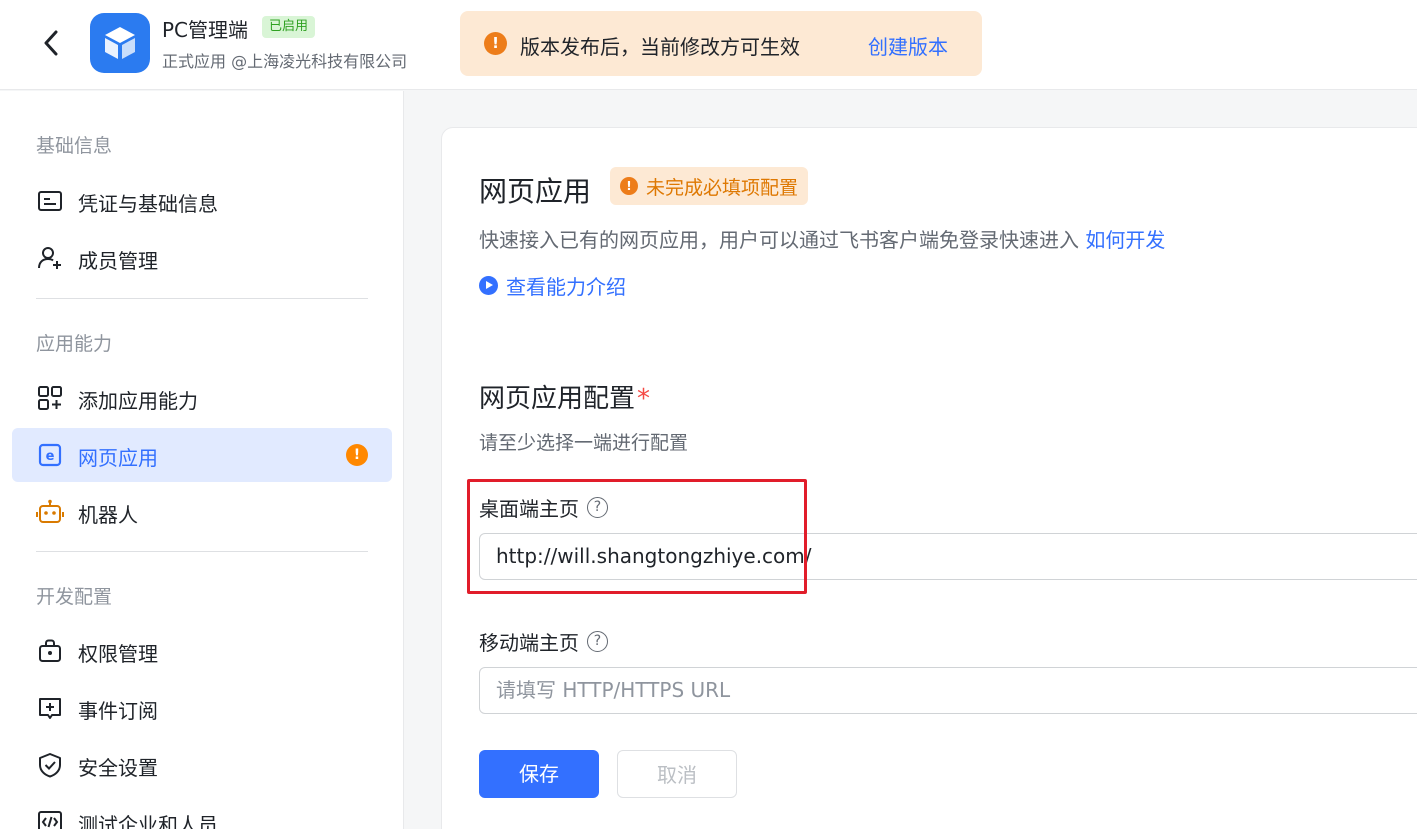  What do you see at coordinates (202, 765) in the screenshot?
I see `sidebar-item-security: 安全设置` at bounding box center [202, 765].